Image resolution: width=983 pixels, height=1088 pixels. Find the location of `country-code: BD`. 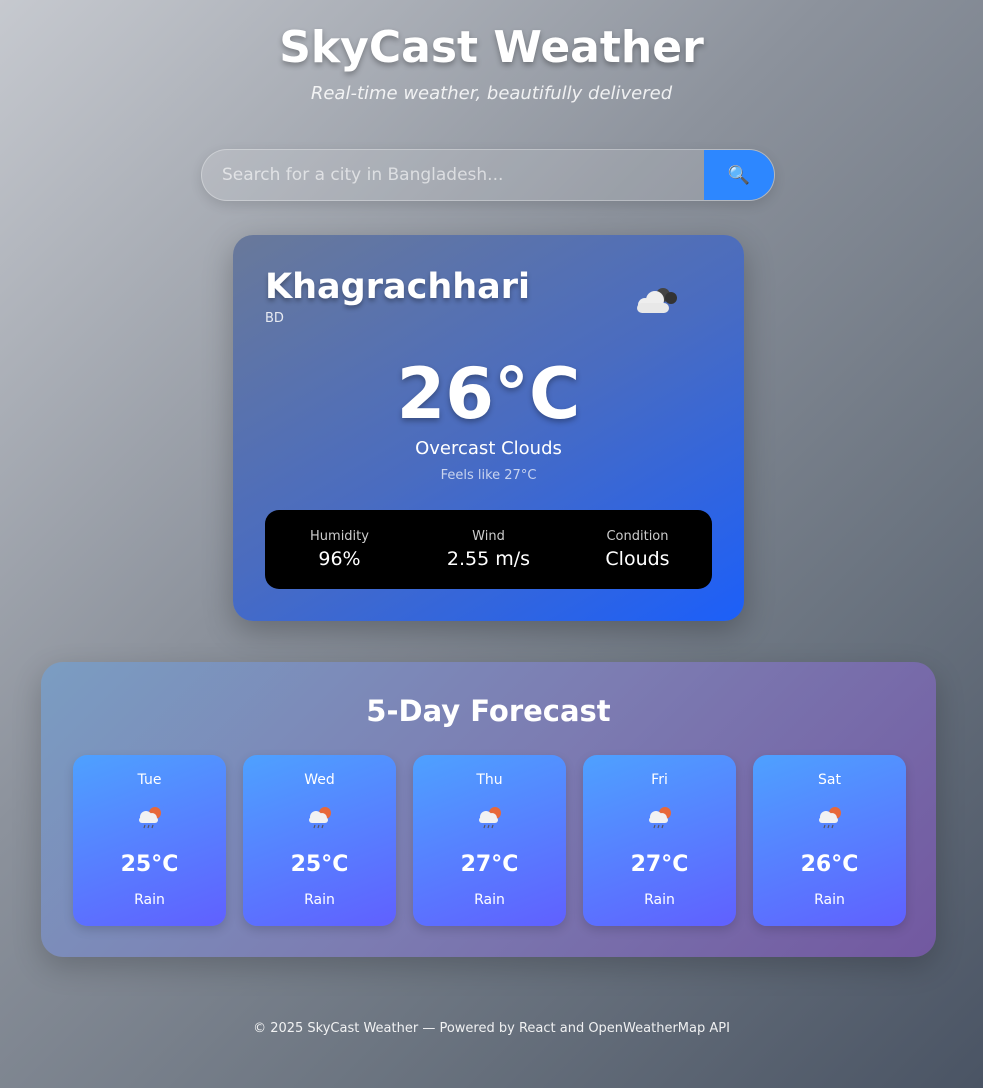

country-code: BD is located at coordinates (274, 318).